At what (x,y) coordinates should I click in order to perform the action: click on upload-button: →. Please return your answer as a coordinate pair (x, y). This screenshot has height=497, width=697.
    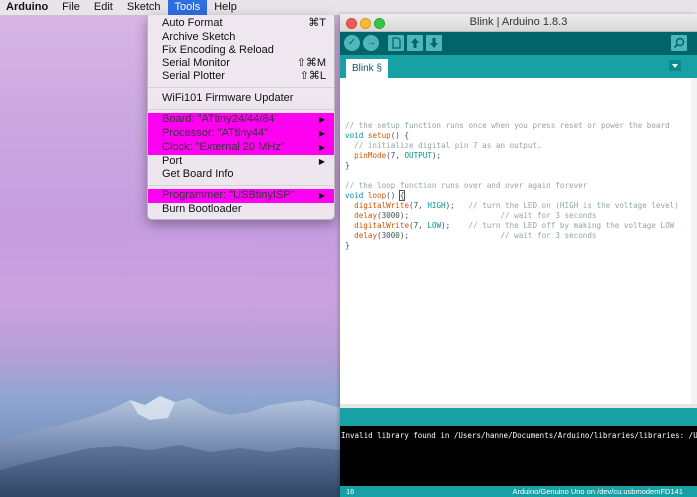
    Looking at the image, I should click on (371, 43).